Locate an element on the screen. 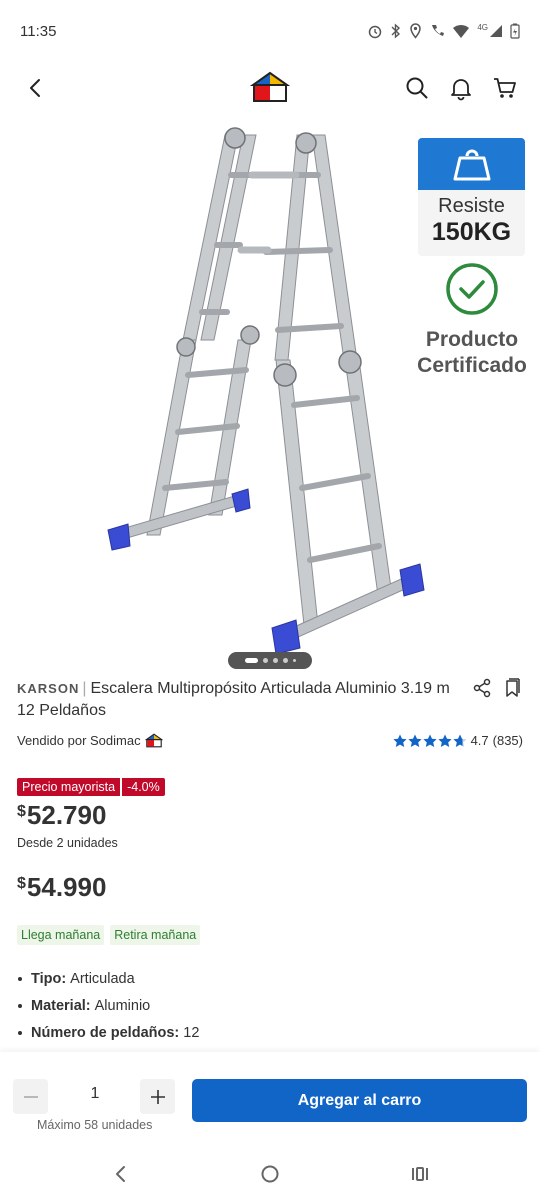 This screenshot has height=1200, width=540. add-to-cart-button: Agregar al carro is located at coordinates (359, 1100).